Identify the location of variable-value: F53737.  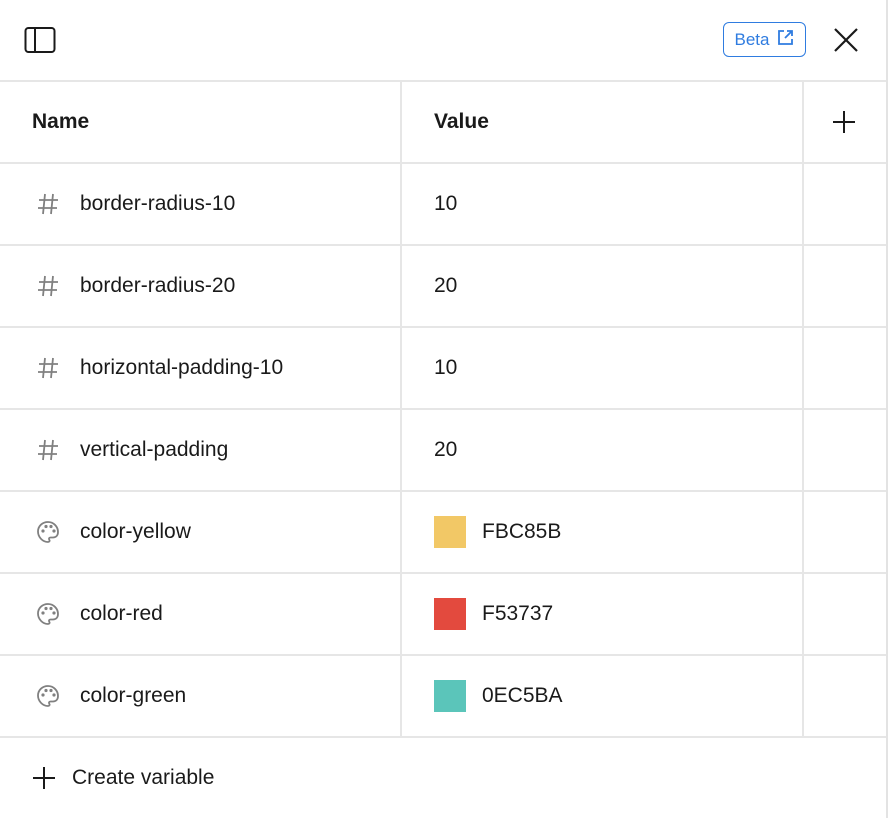
(518, 613).